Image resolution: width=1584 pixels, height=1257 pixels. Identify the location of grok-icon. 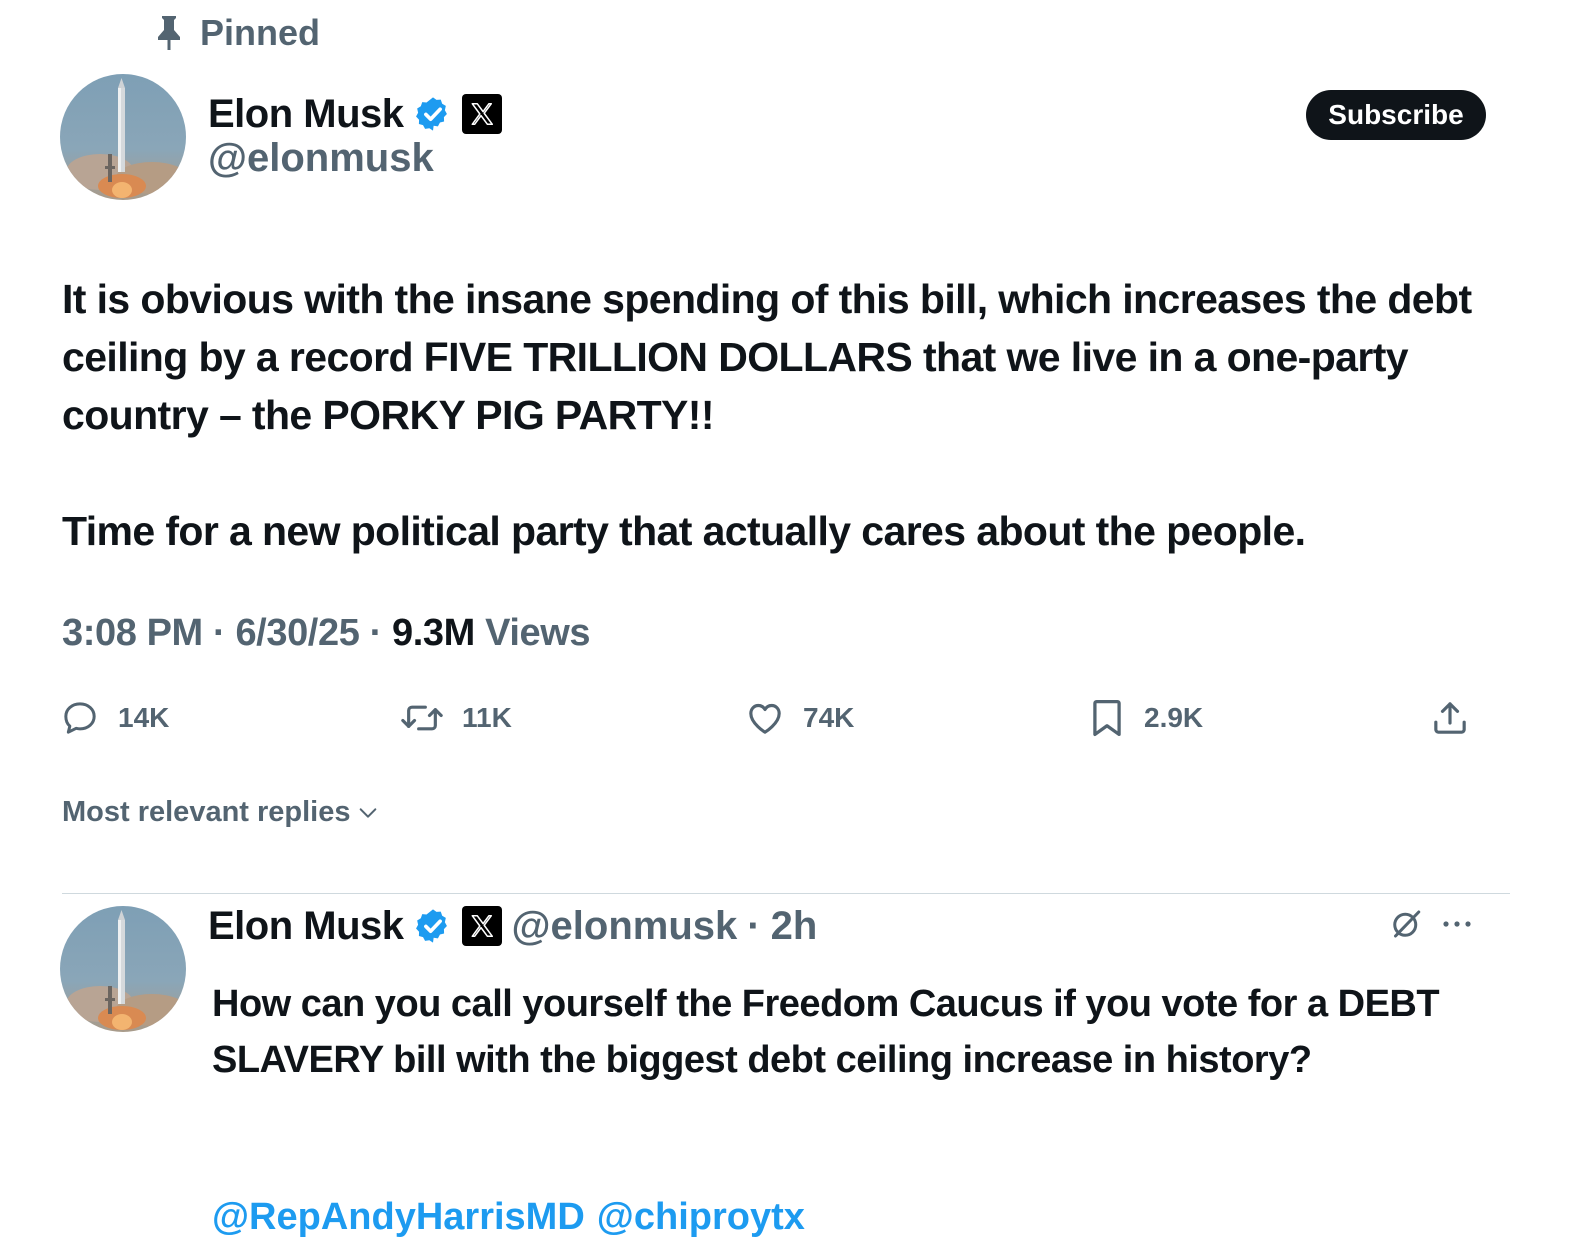
(1407, 924).